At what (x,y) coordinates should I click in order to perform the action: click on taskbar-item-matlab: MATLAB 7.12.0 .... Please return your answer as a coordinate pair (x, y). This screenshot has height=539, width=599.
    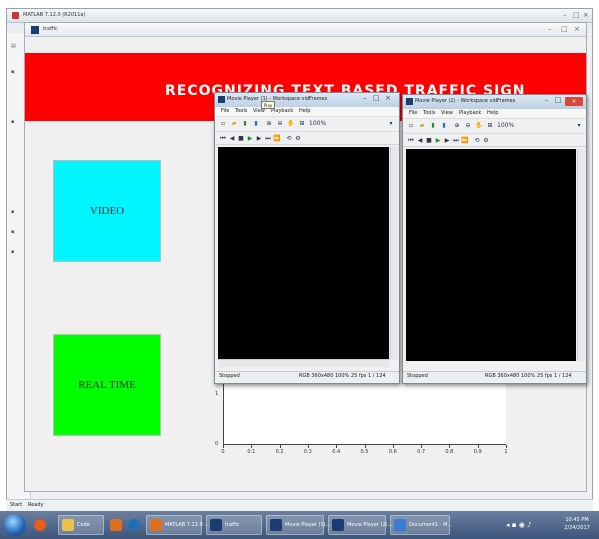
    Looking at the image, I should click on (177, 525).